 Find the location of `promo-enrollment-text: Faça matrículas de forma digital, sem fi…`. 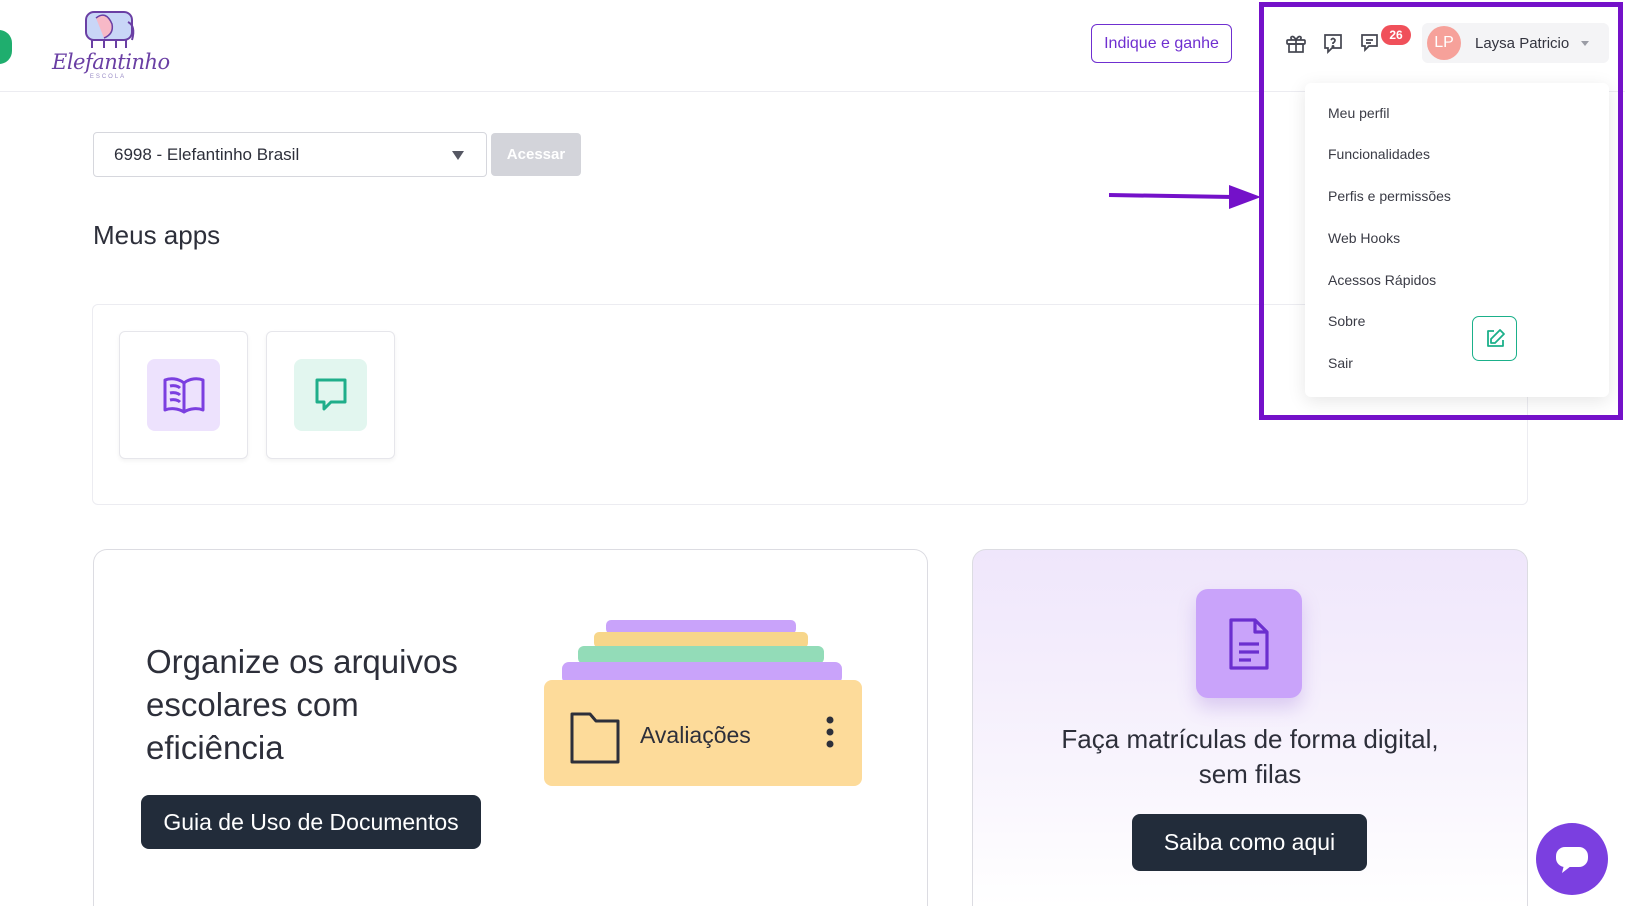

promo-enrollment-text: Faça matrículas de forma digital, sem fi… is located at coordinates (1250, 756).